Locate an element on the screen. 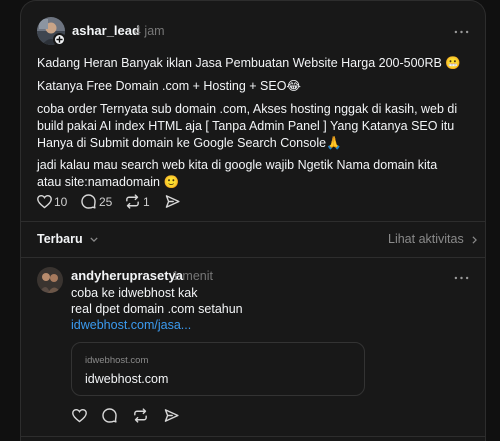  link-preview-card: idwebhost.com idwebhost.com is located at coordinates (218, 369).